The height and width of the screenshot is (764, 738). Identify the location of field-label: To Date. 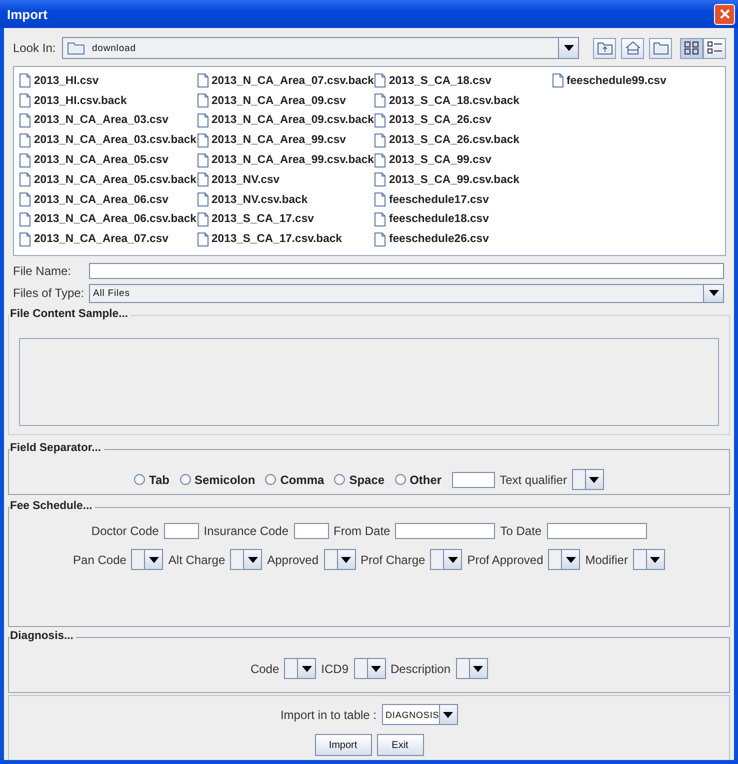
(521, 531).